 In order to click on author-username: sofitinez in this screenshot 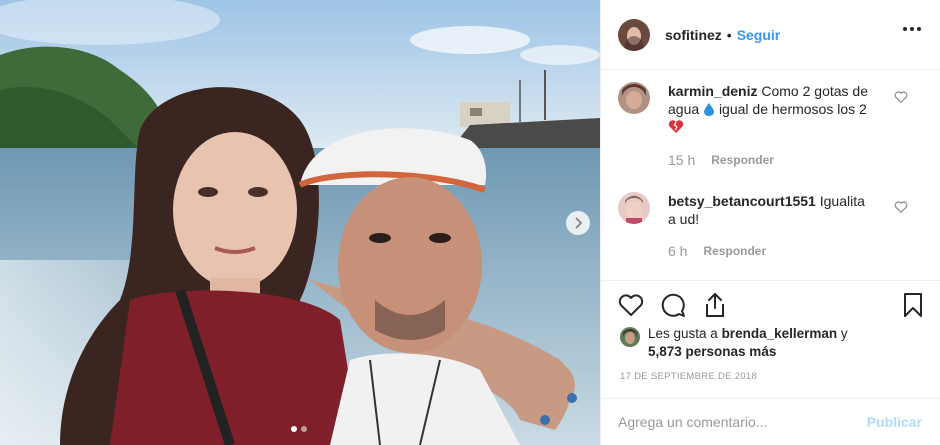, I will do `click(693, 35)`.